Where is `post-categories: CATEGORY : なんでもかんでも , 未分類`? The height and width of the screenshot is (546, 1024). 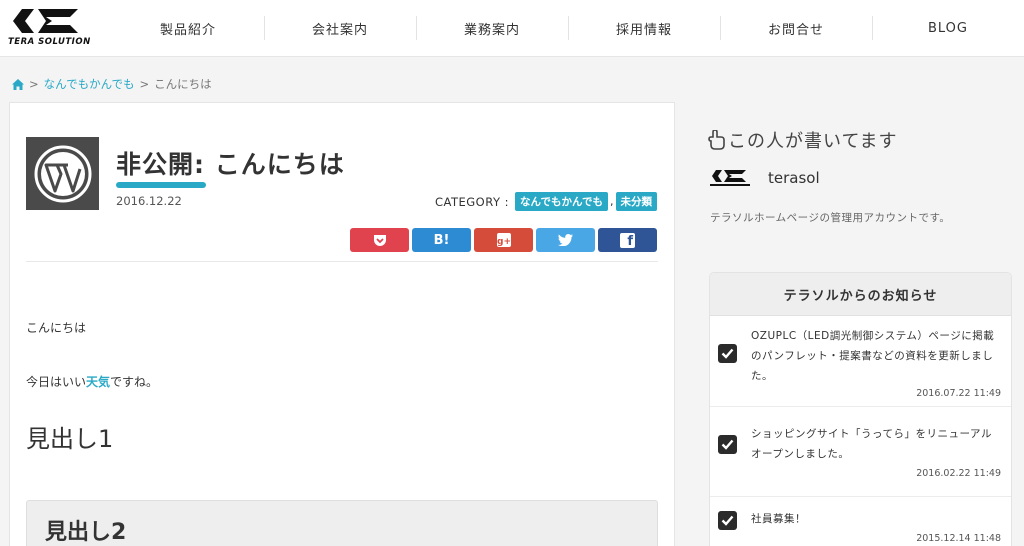
post-categories: CATEGORY : なんでもかんでも , 未分類 is located at coordinates (546, 201).